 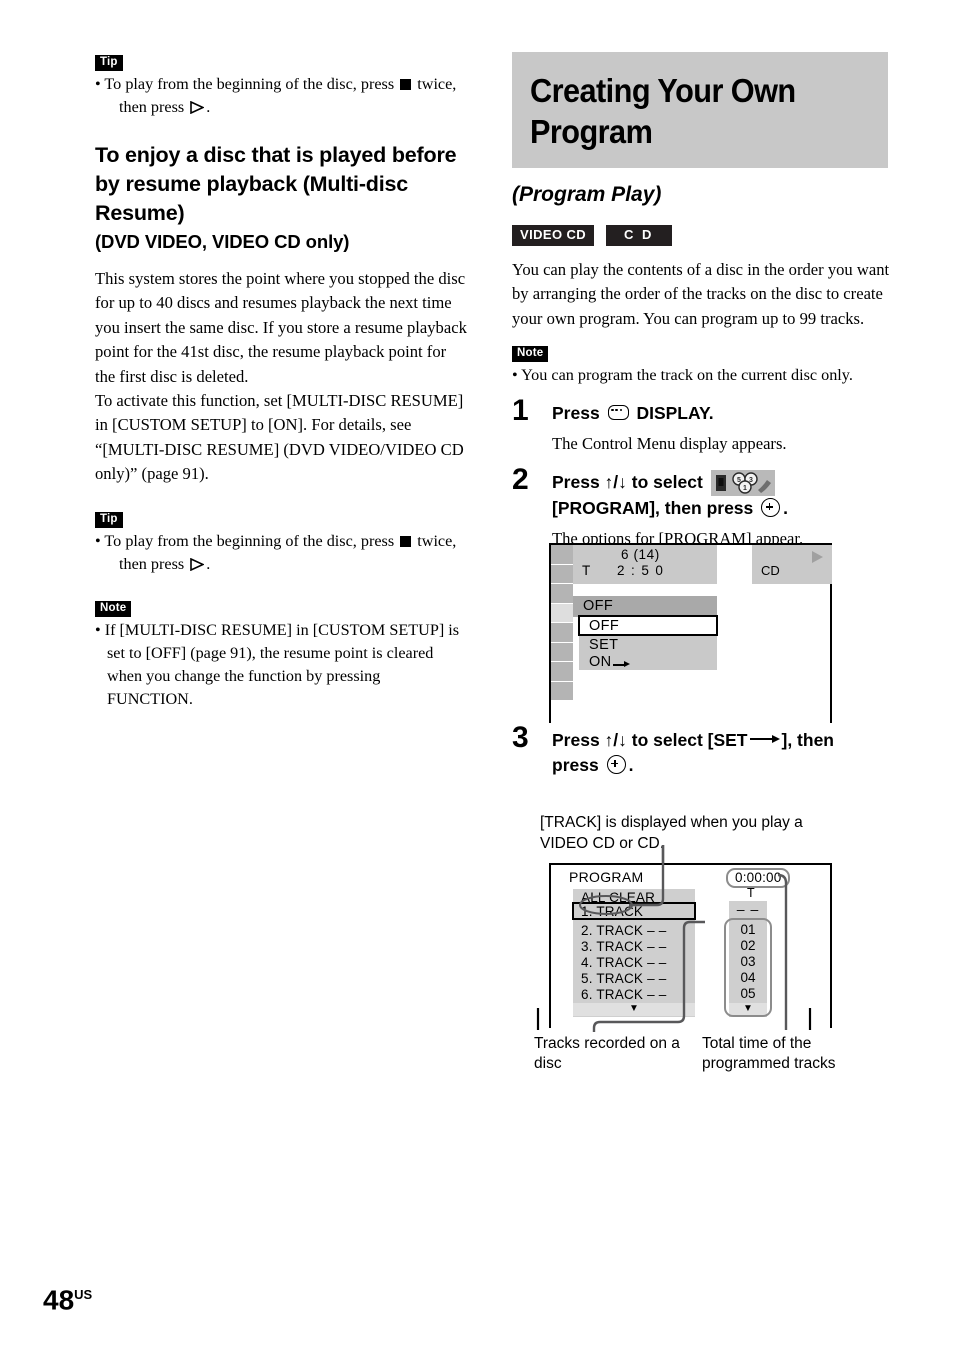 I want to click on track-number-selector-outline, so click(x=748, y=967).